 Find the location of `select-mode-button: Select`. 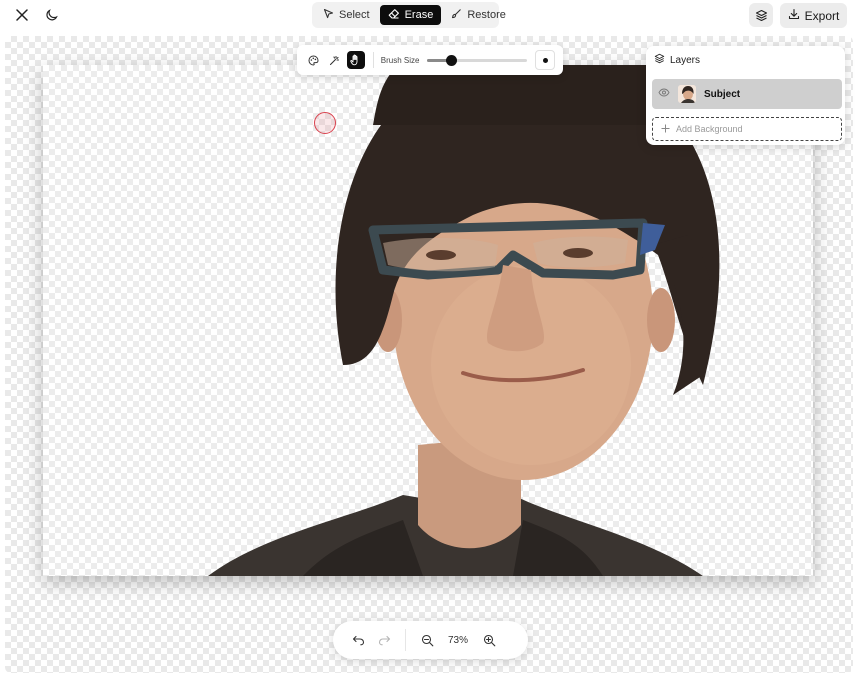

select-mode-button: Select is located at coordinates (346, 15).